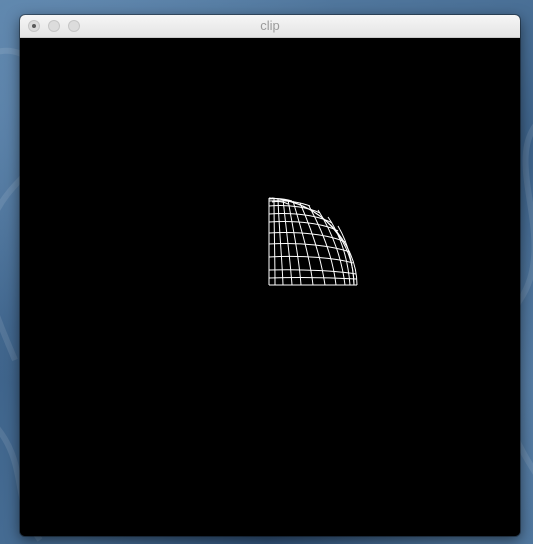  What do you see at coordinates (313, 241) in the screenshot?
I see `clipped-sphere-wireframe` at bounding box center [313, 241].